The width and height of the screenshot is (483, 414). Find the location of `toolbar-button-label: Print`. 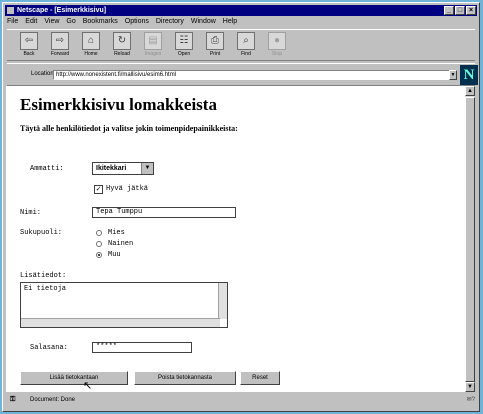

toolbar-button-label: Print is located at coordinates (215, 54).